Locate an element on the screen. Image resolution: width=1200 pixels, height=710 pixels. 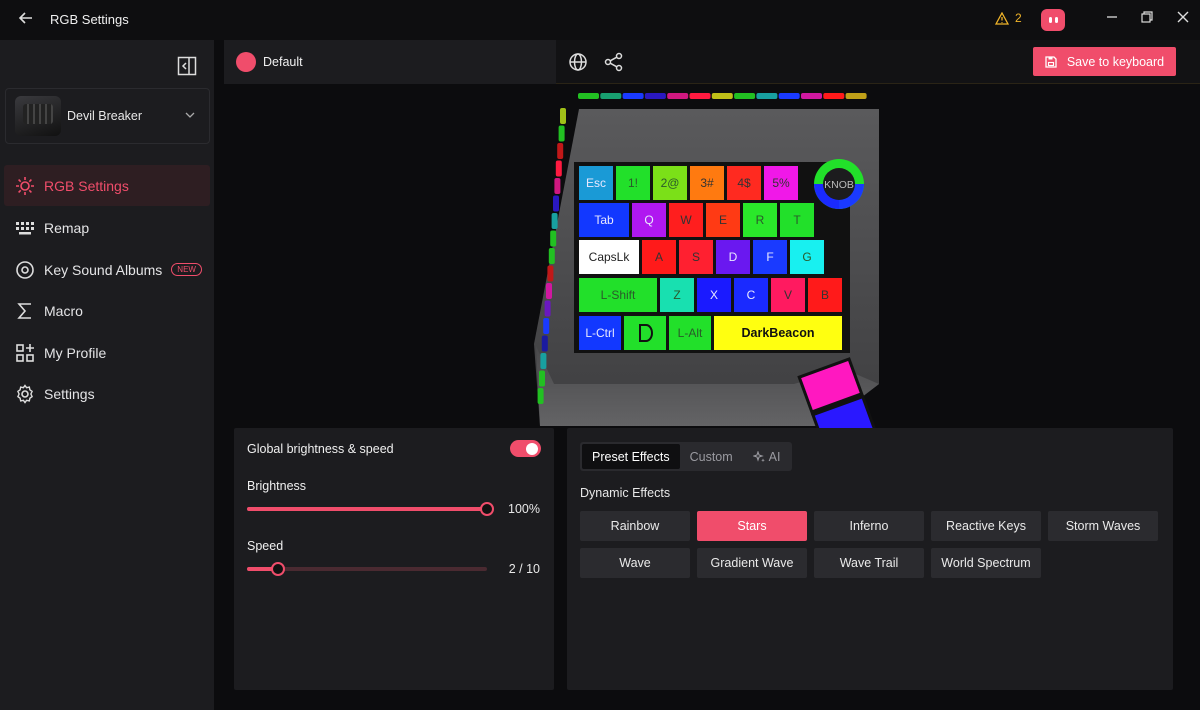
key-label: S is located at coordinates (696, 257).